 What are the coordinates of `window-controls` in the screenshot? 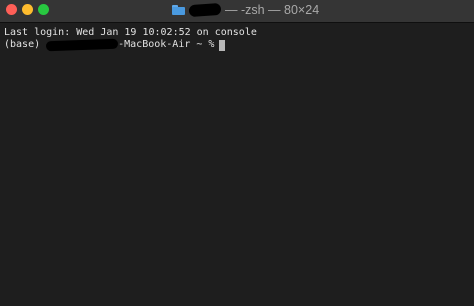 It's located at (27, 9).